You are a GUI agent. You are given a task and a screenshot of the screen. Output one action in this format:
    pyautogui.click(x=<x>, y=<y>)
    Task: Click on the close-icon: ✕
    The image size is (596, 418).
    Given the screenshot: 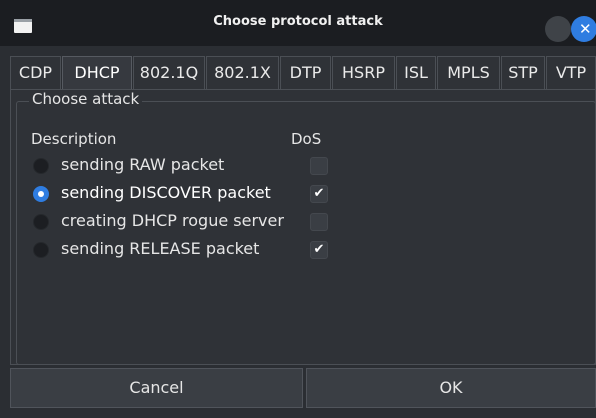 What is the action you would take?
    pyautogui.click(x=583, y=29)
    